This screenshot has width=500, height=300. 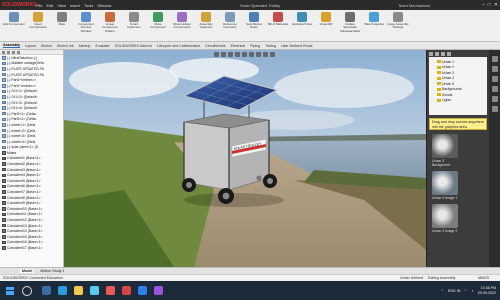 What do you see at coordinates (254, 25) in the screenshot?
I see `new-motion-study-button: New Motion Study` at bounding box center [254, 25].